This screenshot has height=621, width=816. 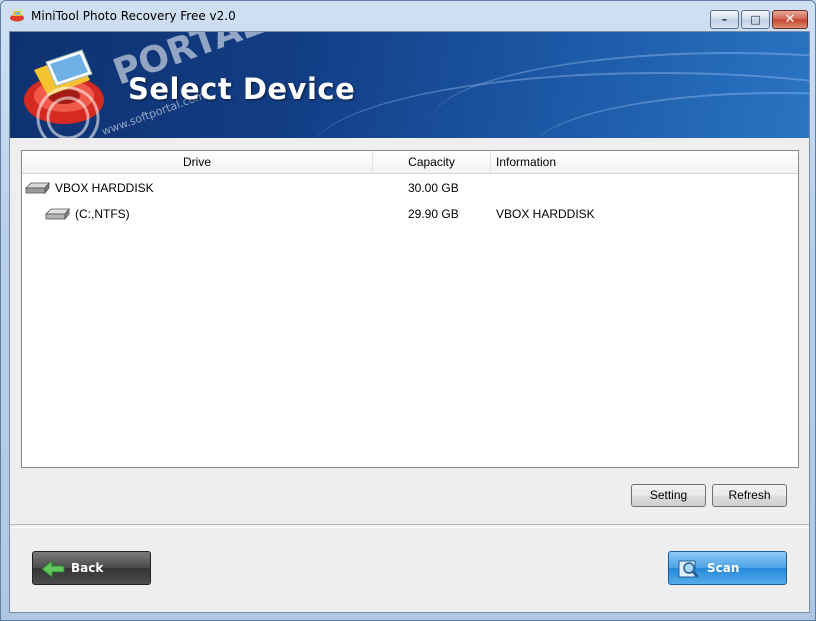 I want to click on back-button-label: Back, so click(x=87, y=568).